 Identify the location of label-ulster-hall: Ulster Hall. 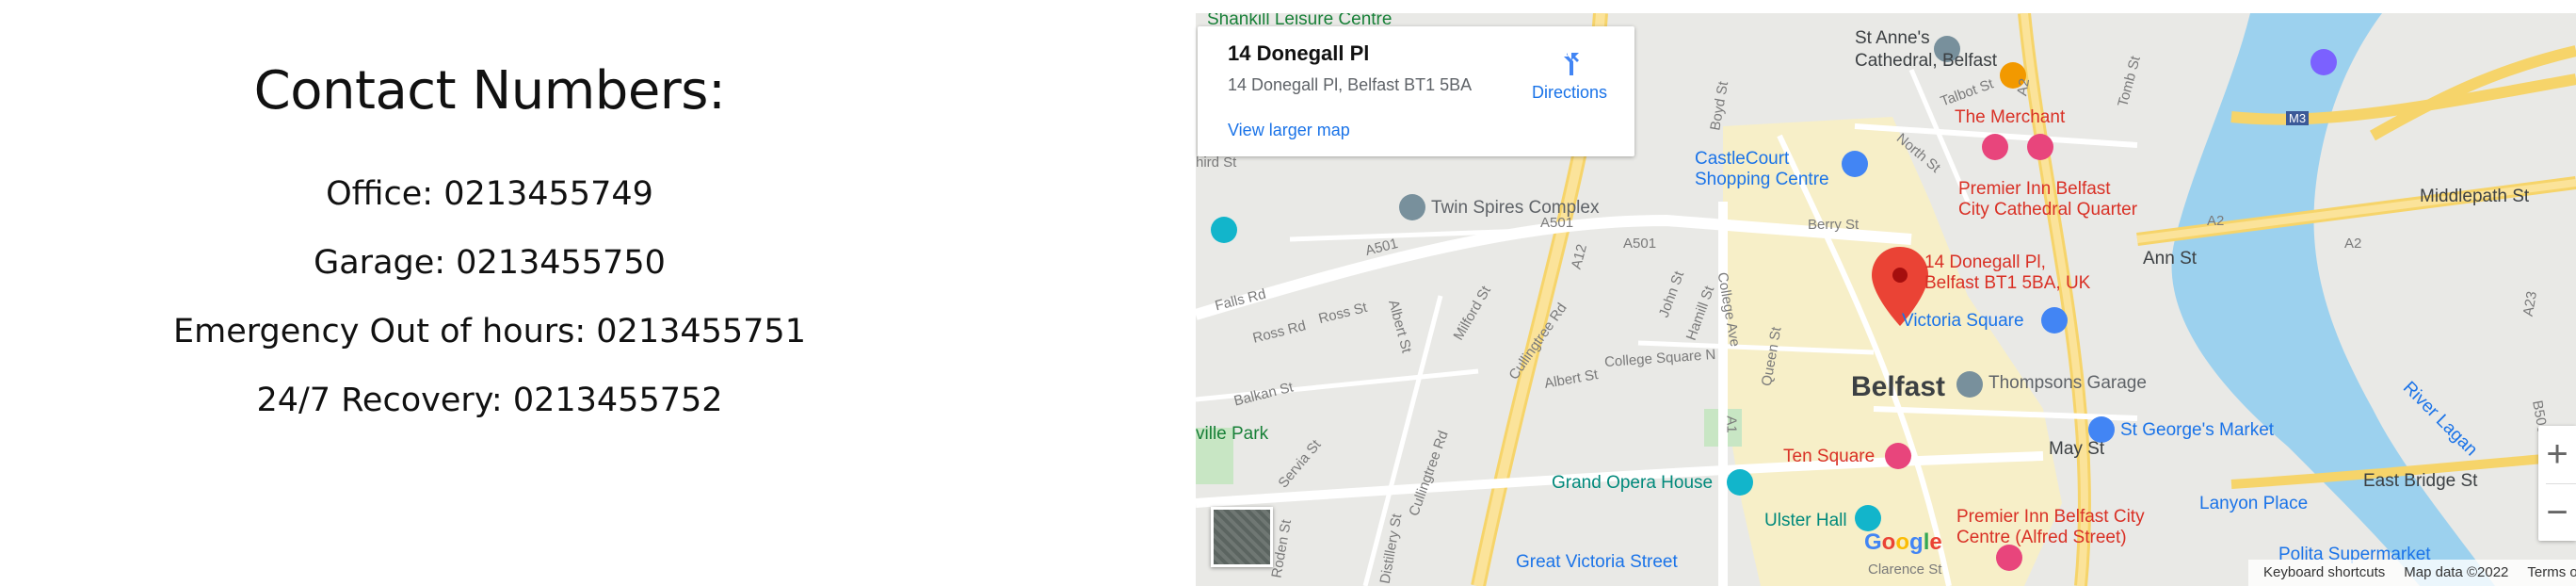
(1805, 521).